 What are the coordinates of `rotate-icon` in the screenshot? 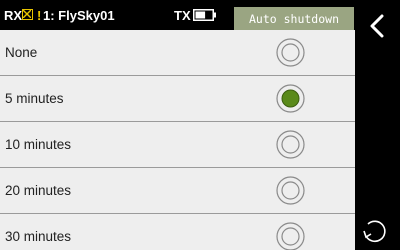 It's located at (374, 231).